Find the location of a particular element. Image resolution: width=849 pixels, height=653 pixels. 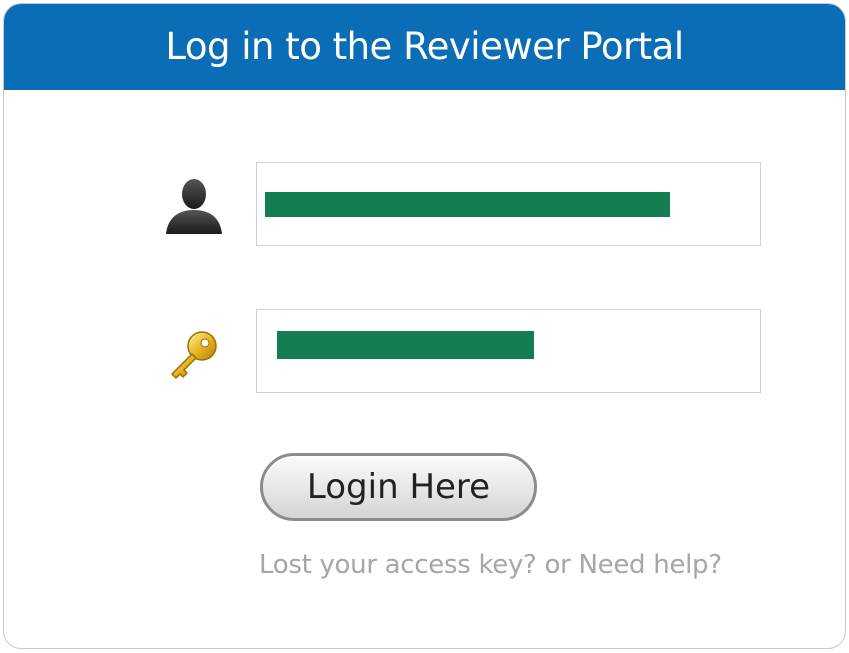

help-separator: or is located at coordinates (557, 565).